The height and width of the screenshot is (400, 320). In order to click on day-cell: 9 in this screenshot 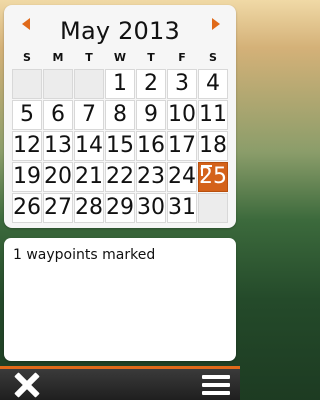, I will do `click(151, 115)`.